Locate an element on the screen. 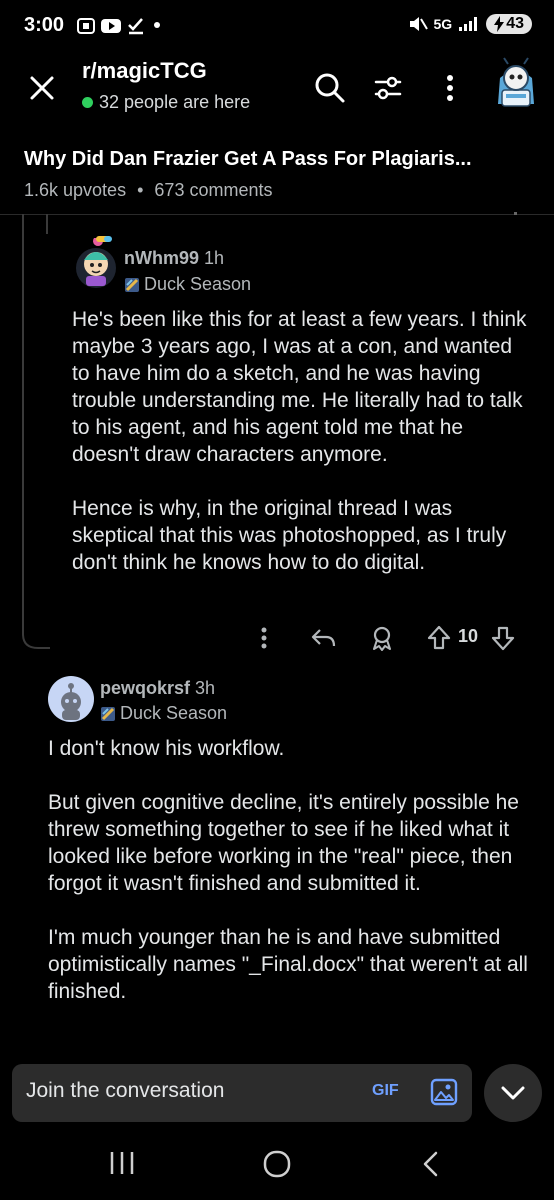 Image resolution: width=554 pixels, height=1200 pixels. status-time: 3:00 is located at coordinates (44, 25).